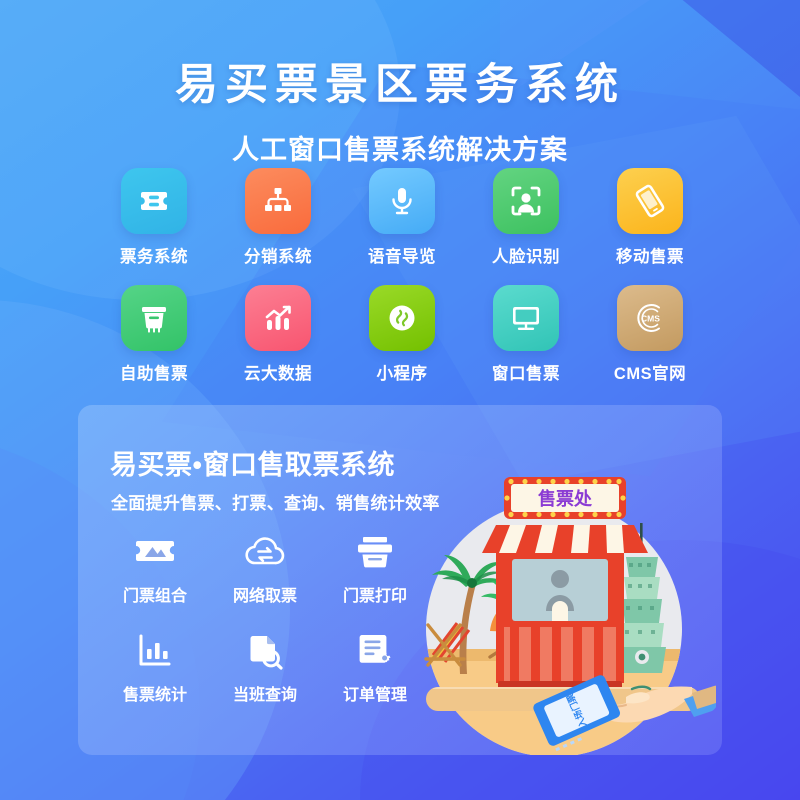 The width and height of the screenshot is (800, 800). I want to click on feature-label: CMS官网, so click(650, 374).